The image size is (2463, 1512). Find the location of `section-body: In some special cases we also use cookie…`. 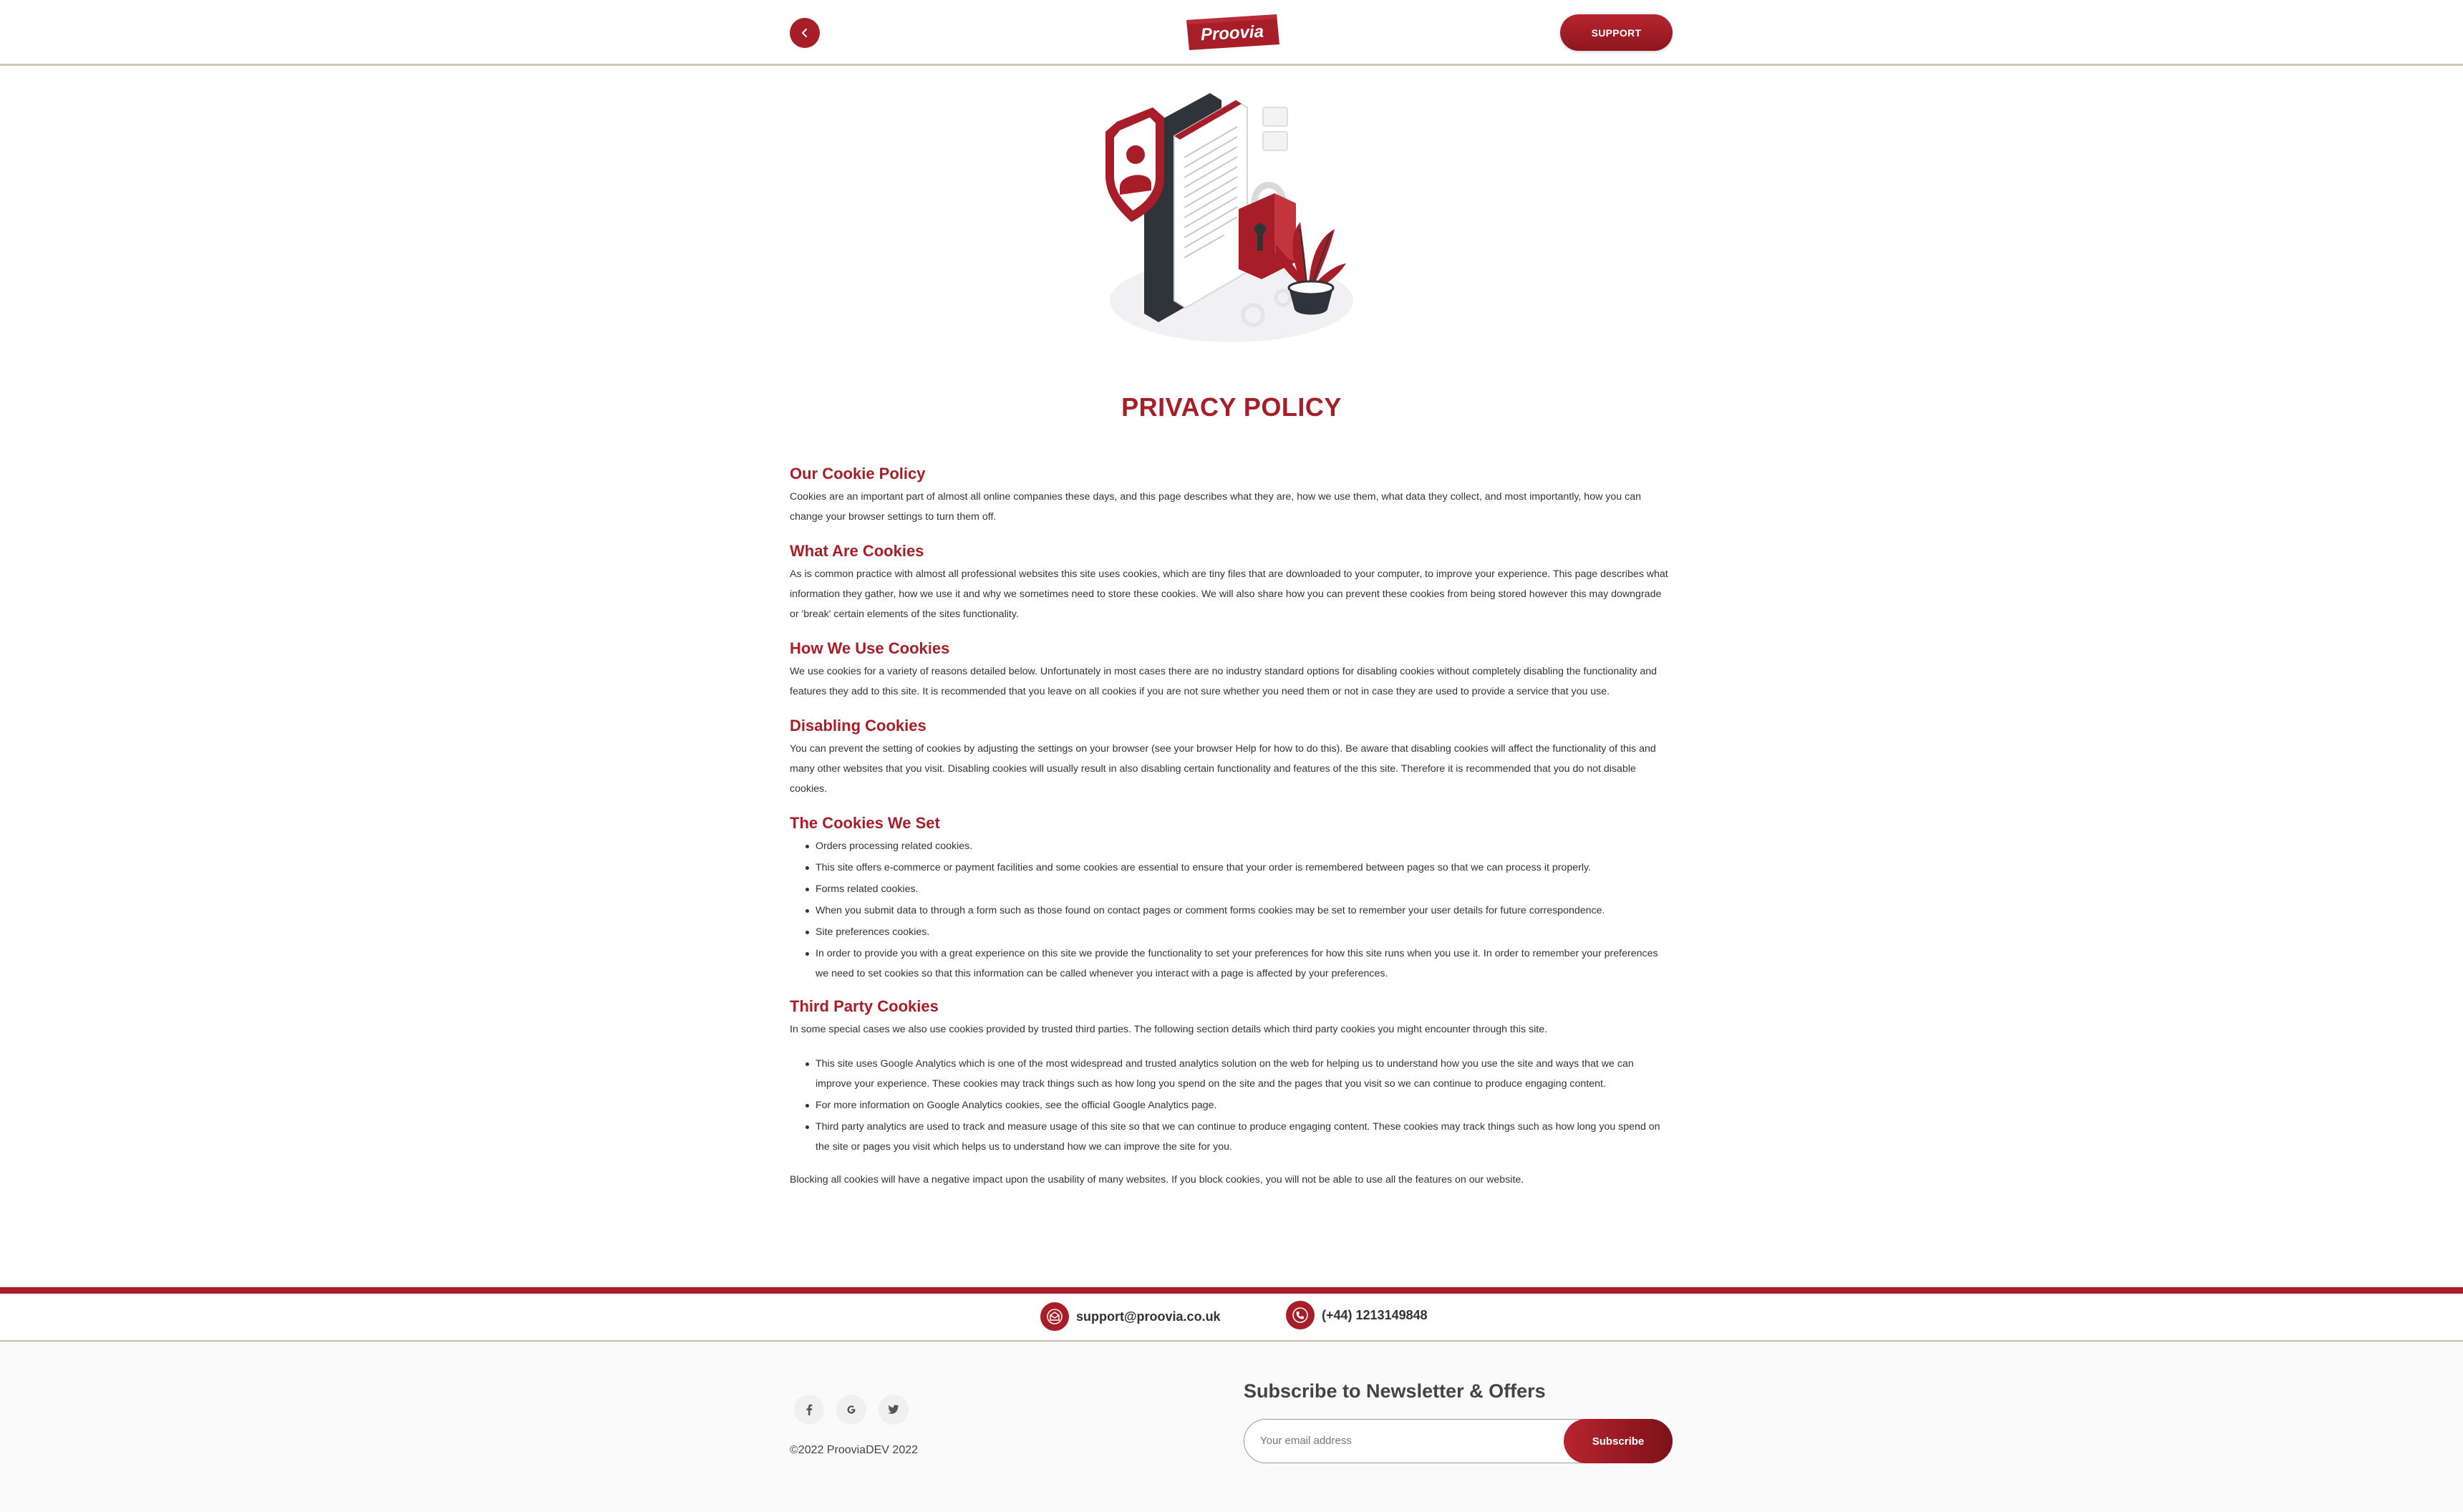

section-body: In some special cases we also use cookie… is located at coordinates (1169, 1029).